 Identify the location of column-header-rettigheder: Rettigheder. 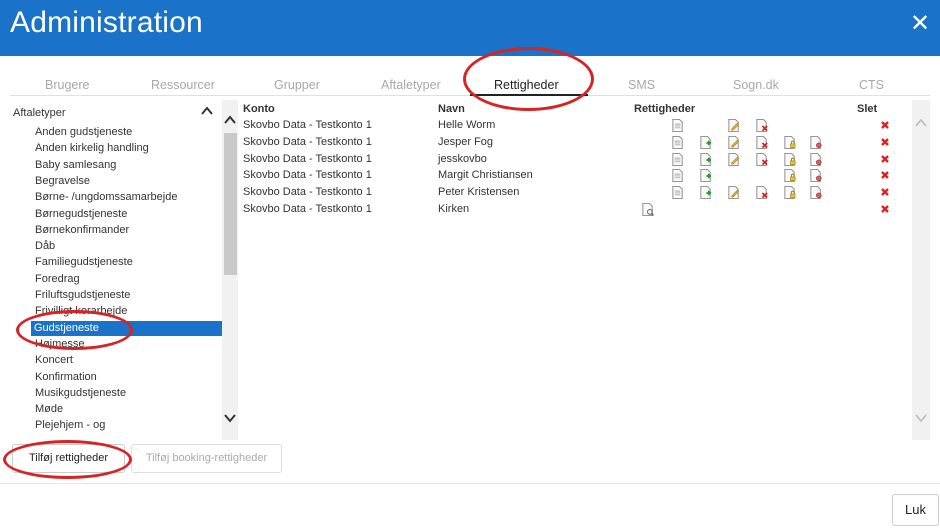
(665, 109).